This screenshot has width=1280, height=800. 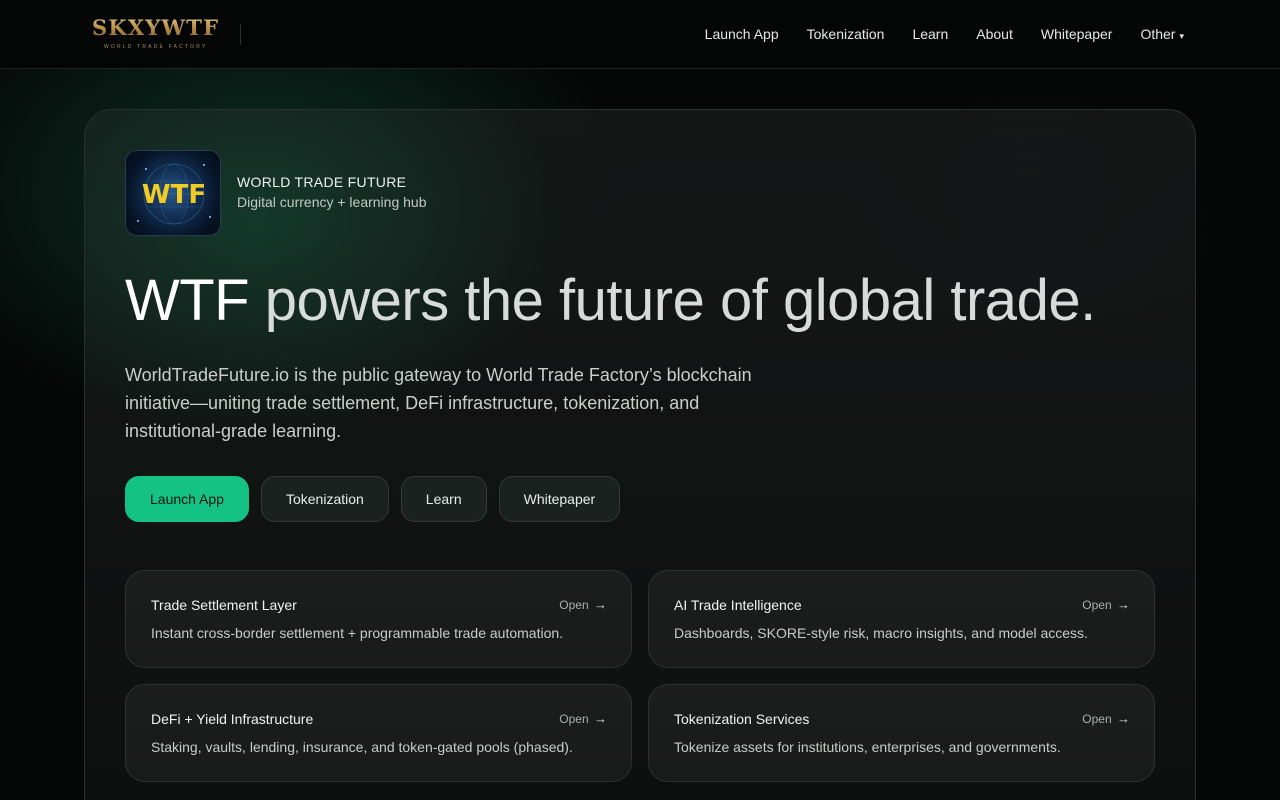 I want to click on brand-logo: SKXYWTF WORLD TRADE FACTORY, so click(x=156, y=34).